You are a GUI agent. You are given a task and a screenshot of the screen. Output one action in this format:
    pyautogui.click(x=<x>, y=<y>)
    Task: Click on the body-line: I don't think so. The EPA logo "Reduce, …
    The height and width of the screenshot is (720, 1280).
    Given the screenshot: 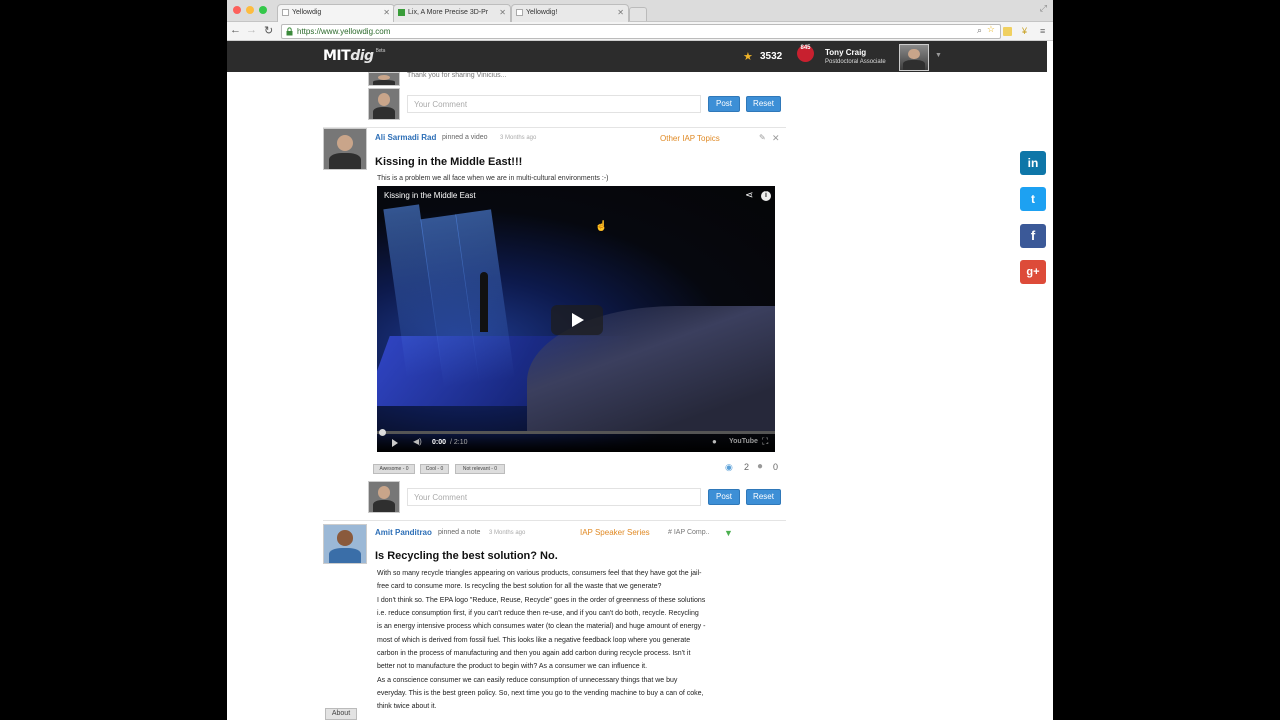 What is the action you would take?
    pyautogui.click(x=541, y=600)
    